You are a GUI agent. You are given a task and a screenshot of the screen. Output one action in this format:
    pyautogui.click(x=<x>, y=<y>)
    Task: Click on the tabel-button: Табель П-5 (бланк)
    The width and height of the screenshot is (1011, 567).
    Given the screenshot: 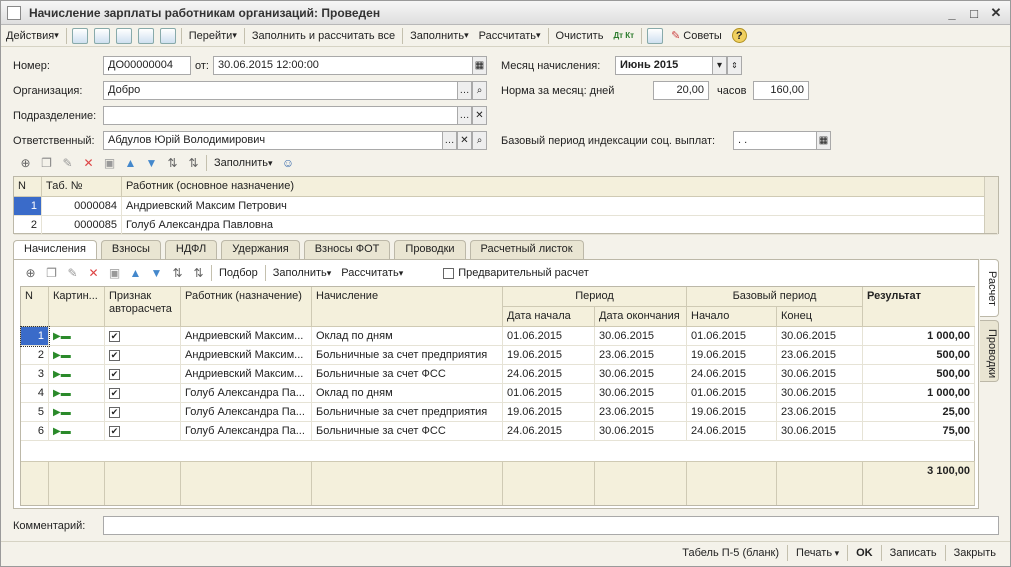 What is the action you would take?
    pyautogui.click(x=730, y=553)
    